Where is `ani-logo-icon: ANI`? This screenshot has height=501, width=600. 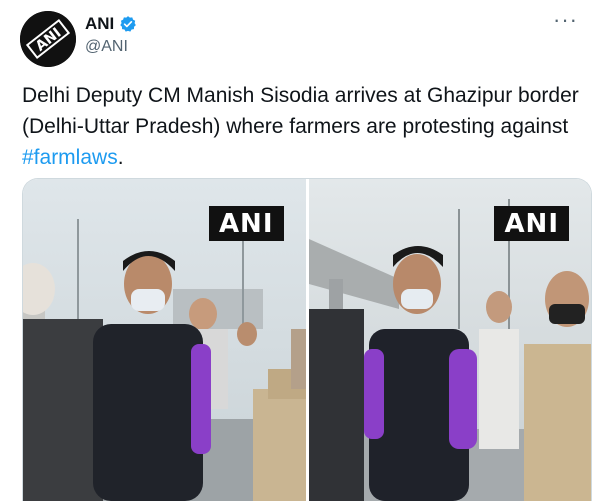 ani-logo-icon: ANI is located at coordinates (48, 39).